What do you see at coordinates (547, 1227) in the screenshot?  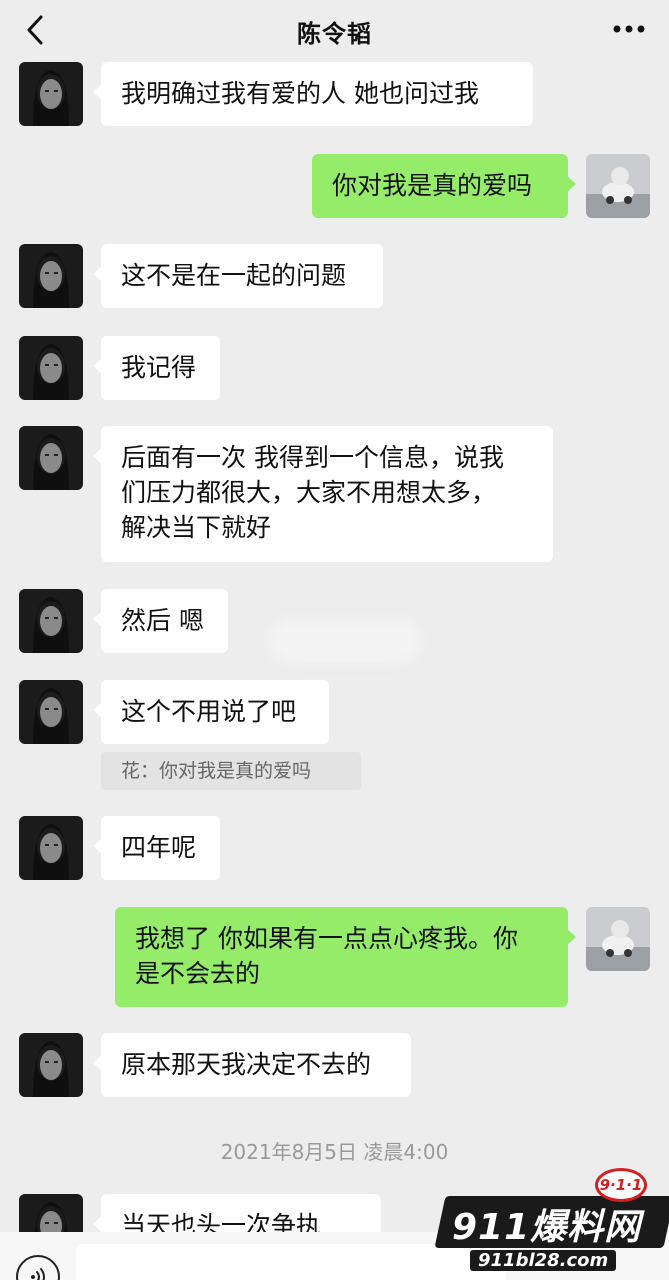 I see `watermark-text: 911爆料网` at bounding box center [547, 1227].